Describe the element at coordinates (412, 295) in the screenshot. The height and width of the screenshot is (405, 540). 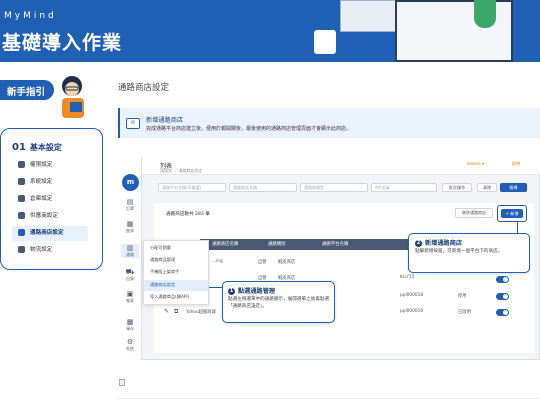
I see `table-cell: ppl000018` at that location.